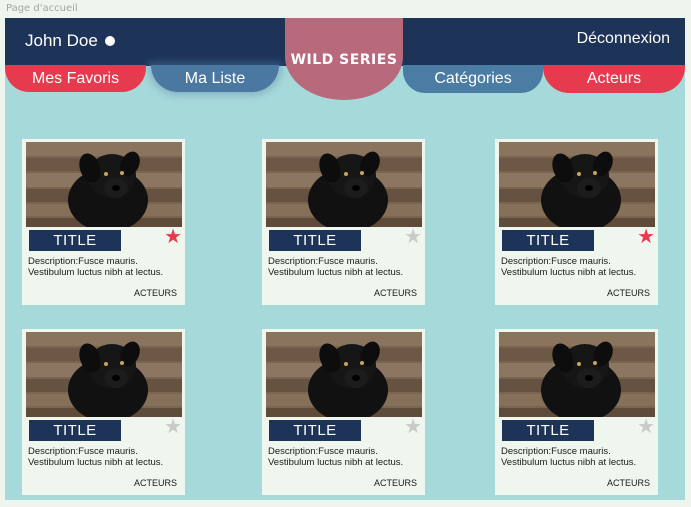 Image resolution: width=691 pixels, height=507 pixels. I want to click on user-menu: John Doe, so click(70, 41).